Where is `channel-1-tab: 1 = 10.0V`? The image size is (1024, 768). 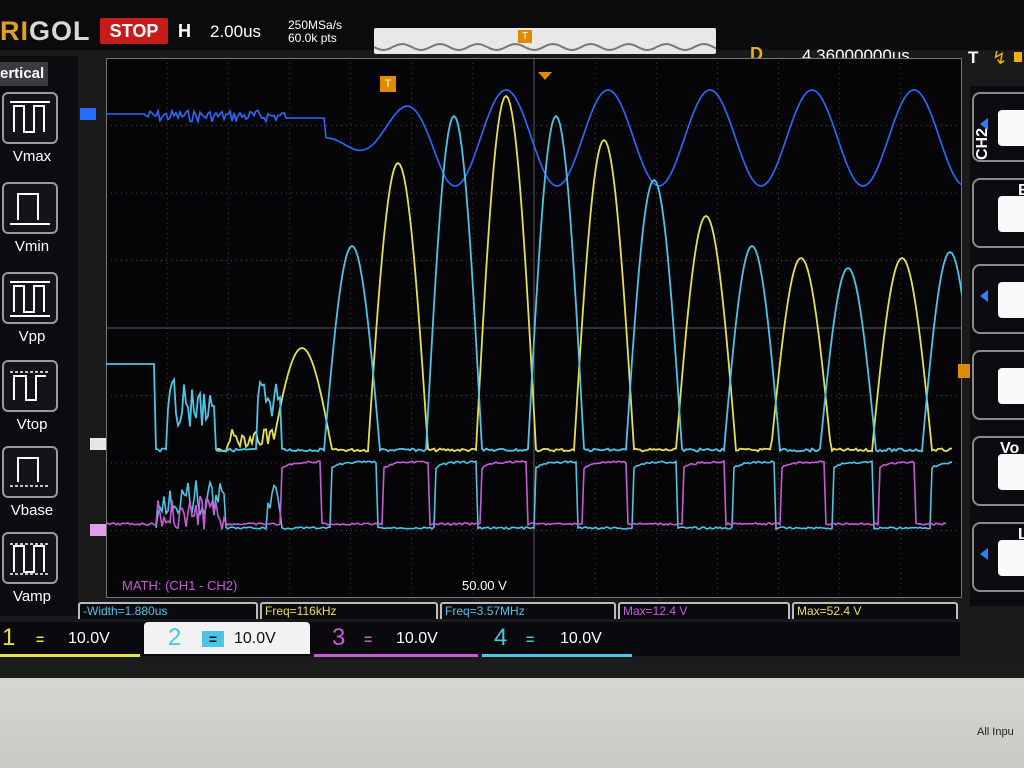 channel-1-tab: 1 = 10.0V is located at coordinates (70, 639).